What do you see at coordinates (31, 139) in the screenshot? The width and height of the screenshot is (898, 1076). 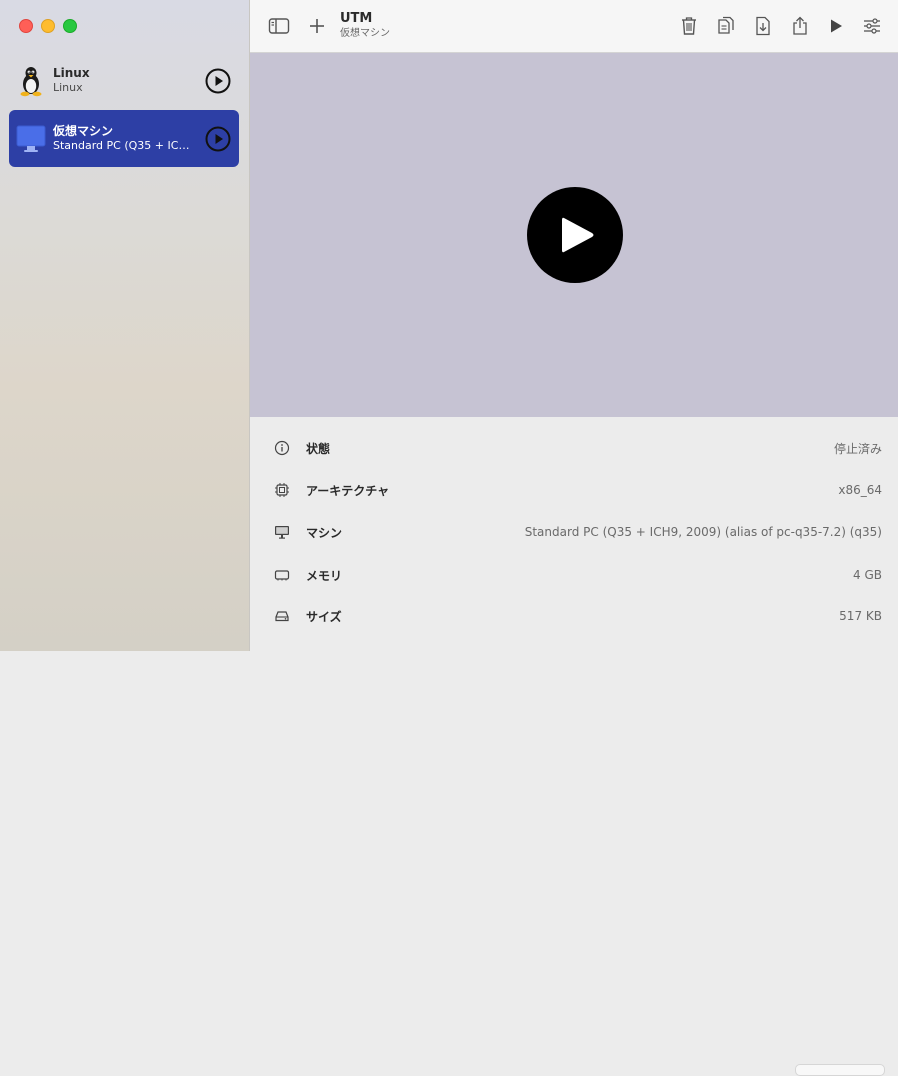 I see `monitor-icon` at bounding box center [31, 139].